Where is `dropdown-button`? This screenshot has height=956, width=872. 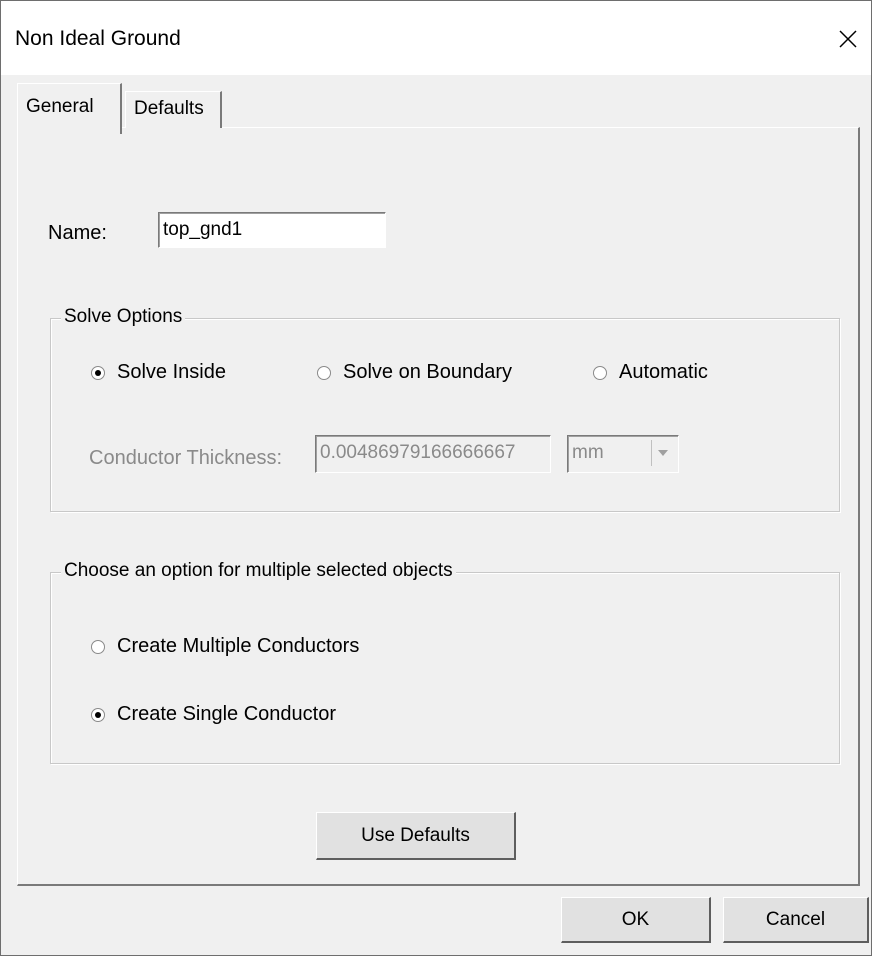 dropdown-button is located at coordinates (662, 453).